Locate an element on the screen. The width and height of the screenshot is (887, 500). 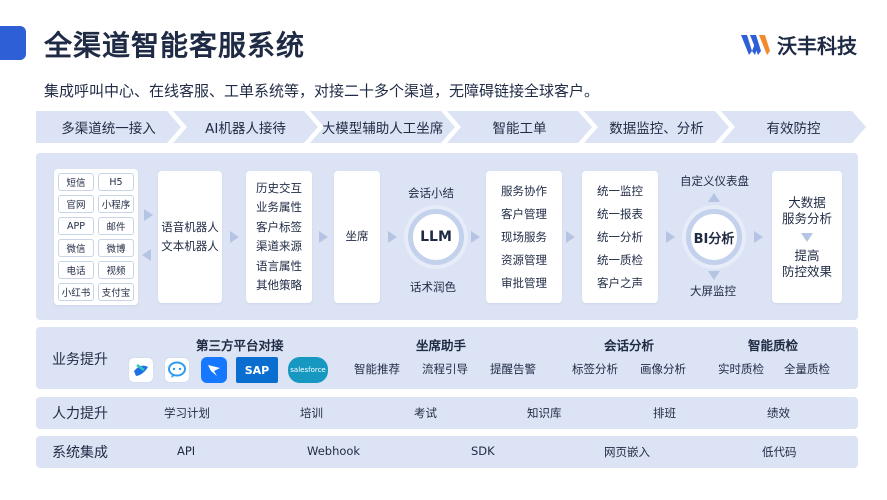
title-accent-bar is located at coordinates (13, 43).